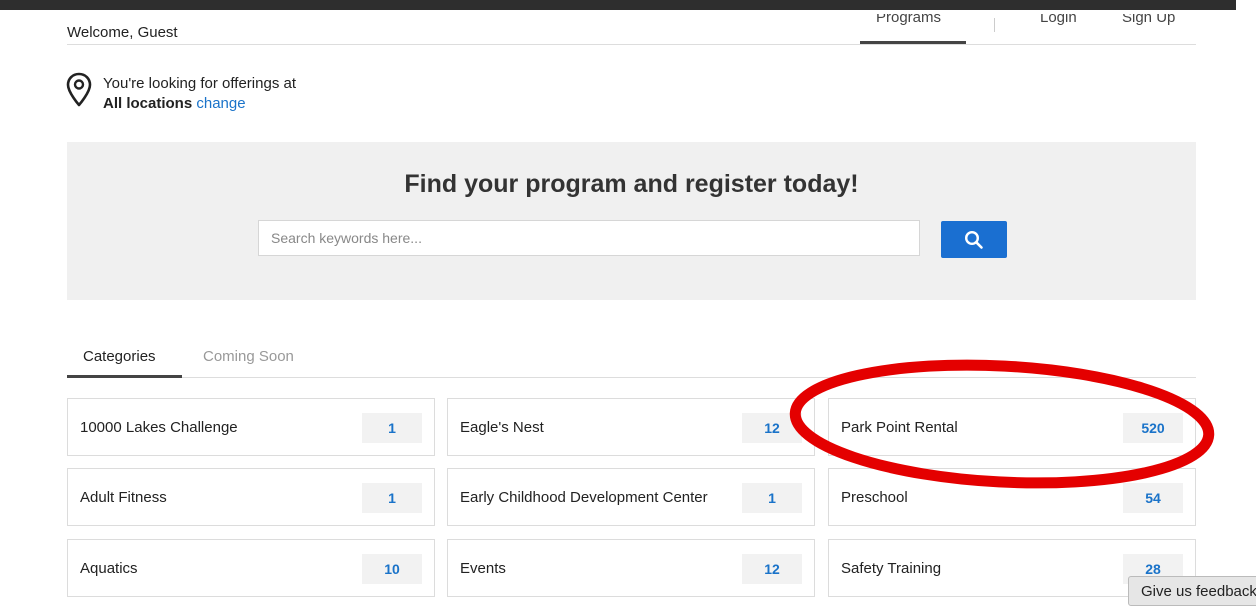 The height and width of the screenshot is (606, 1256). What do you see at coordinates (392, 569) in the screenshot?
I see `category-count-badge: 10` at bounding box center [392, 569].